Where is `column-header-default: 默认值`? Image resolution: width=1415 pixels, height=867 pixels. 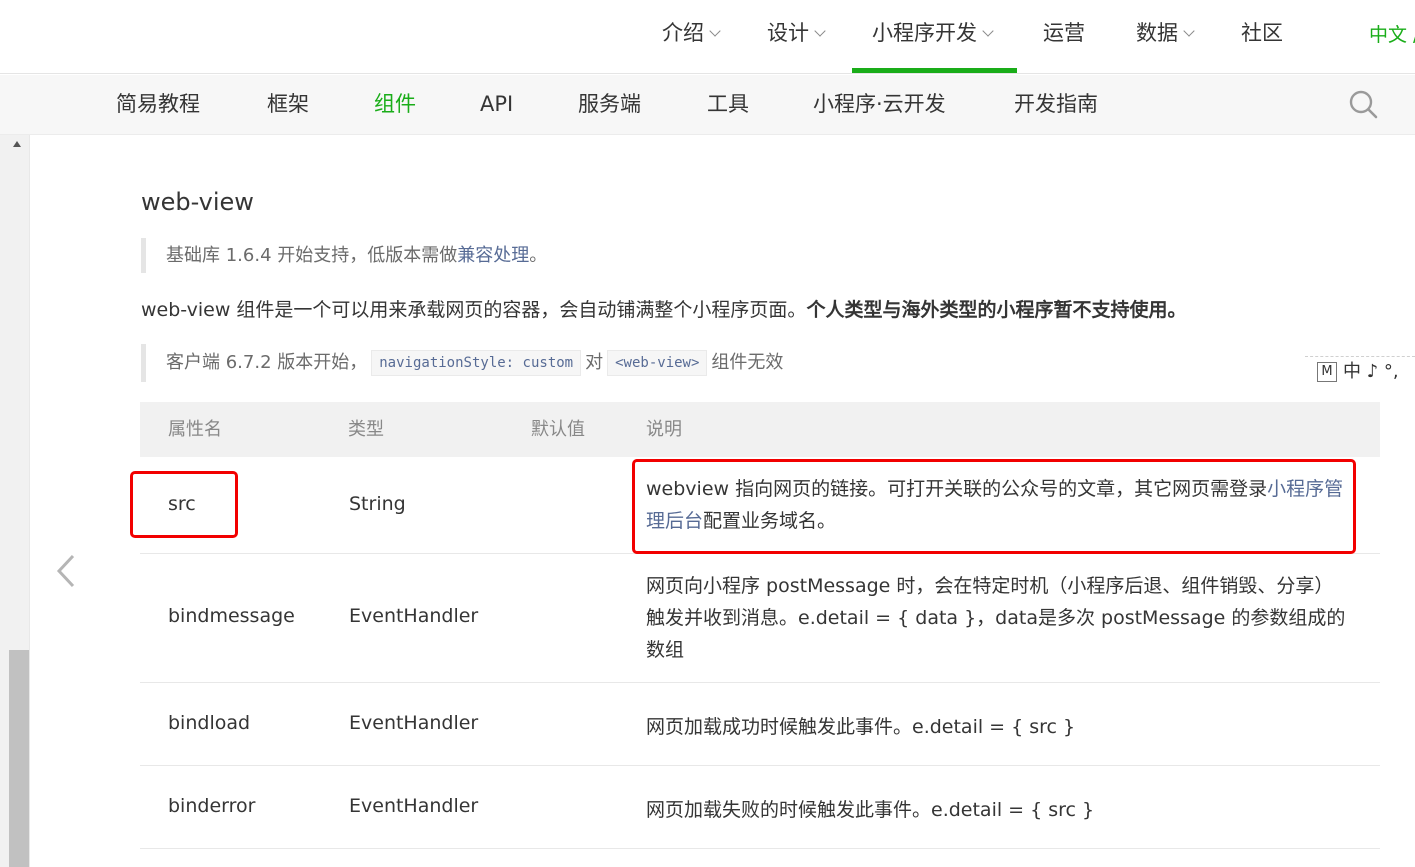
column-header-default: 默认值 is located at coordinates (558, 429).